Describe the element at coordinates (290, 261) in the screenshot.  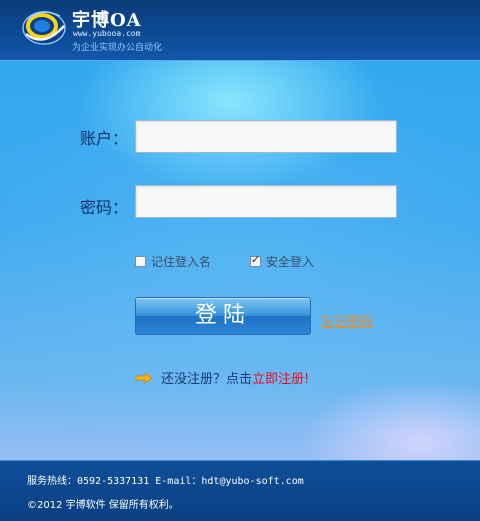
I see `secure-checkbox-label: 安全登入` at that location.